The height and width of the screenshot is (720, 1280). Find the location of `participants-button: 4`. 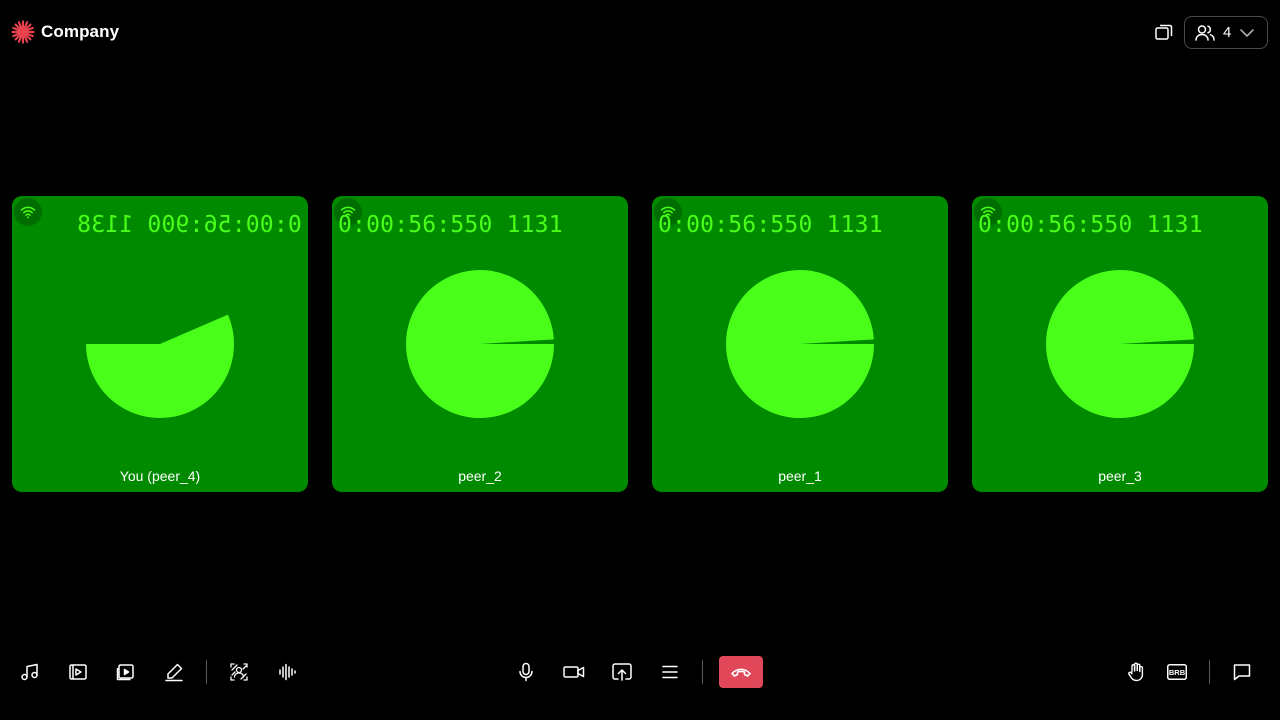

participants-button: 4 is located at coordinates (1226, 32).